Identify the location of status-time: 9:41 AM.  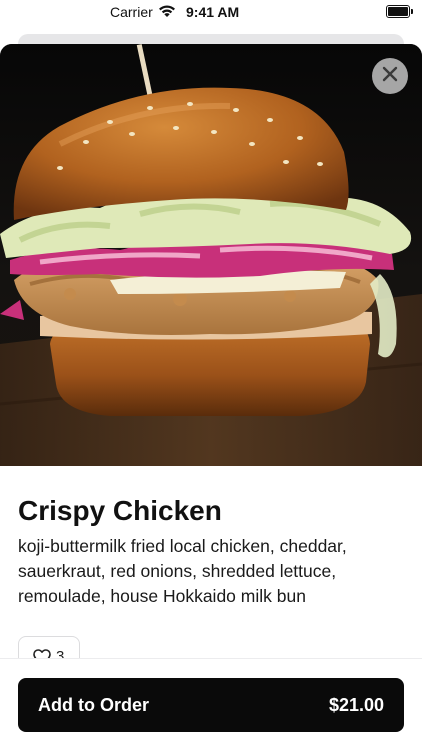
(213, 12).